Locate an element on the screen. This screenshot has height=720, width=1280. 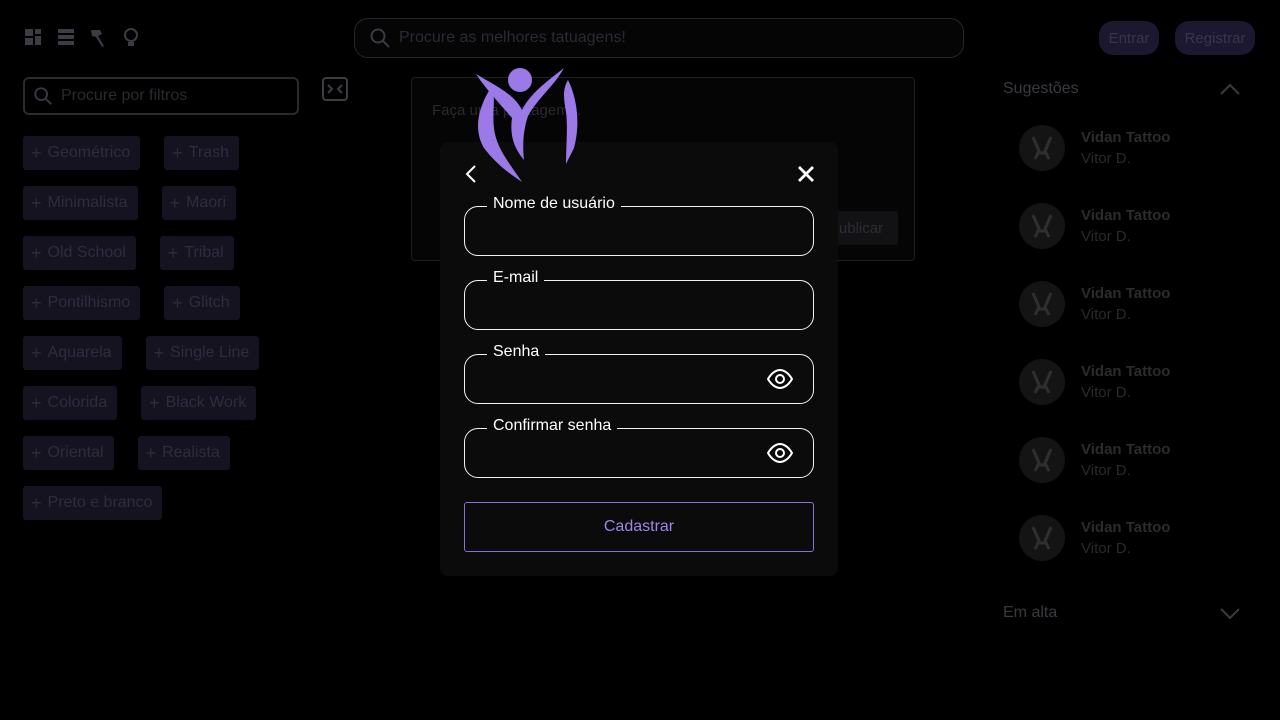
main-search-input: Procure as melhores tatuagens! is located at coordinates (659, 38).